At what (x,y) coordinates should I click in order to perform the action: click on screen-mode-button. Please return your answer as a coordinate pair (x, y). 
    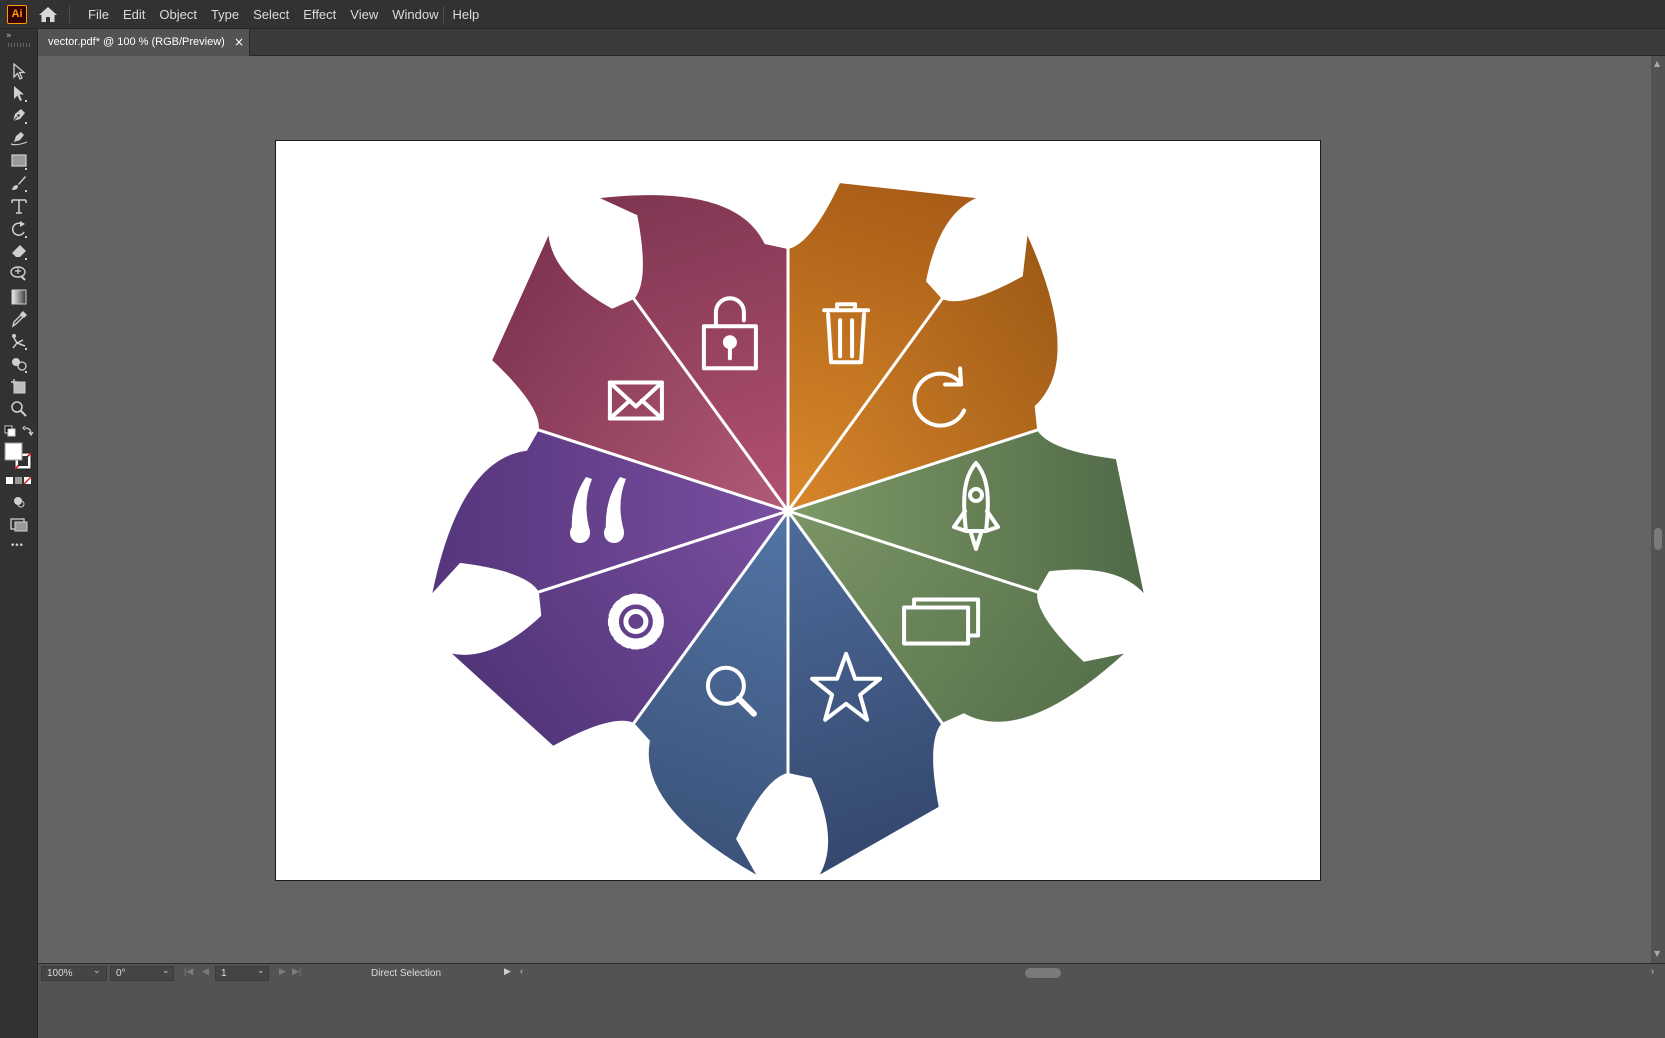
    Looking at the image, I should click on (19, 525).